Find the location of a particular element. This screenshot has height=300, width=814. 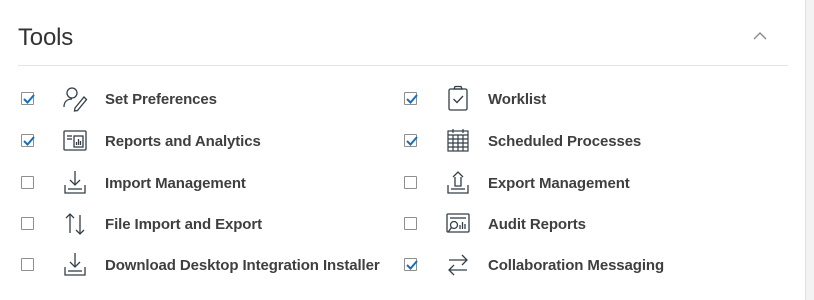

panel-title: Tools is located at coordinates (46, 37).